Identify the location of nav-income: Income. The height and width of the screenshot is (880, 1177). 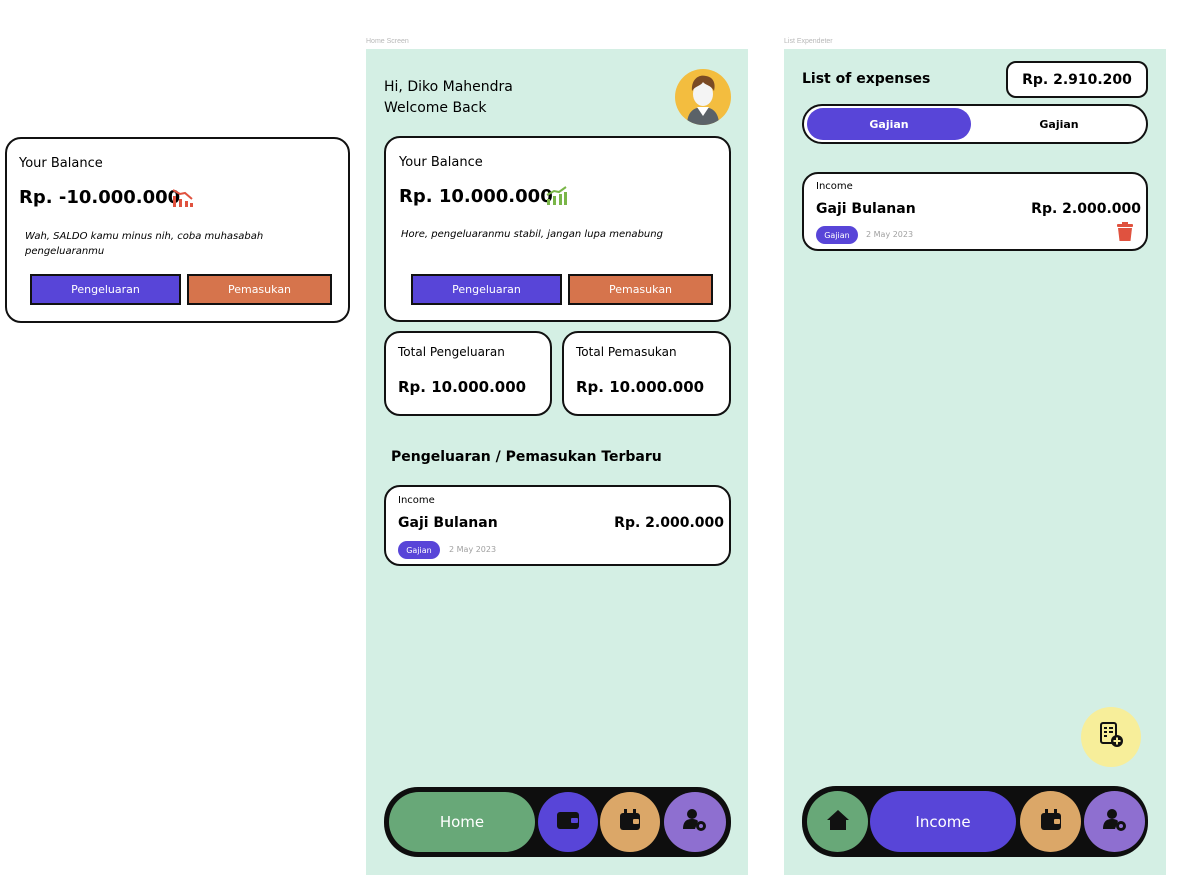
(943, 821).